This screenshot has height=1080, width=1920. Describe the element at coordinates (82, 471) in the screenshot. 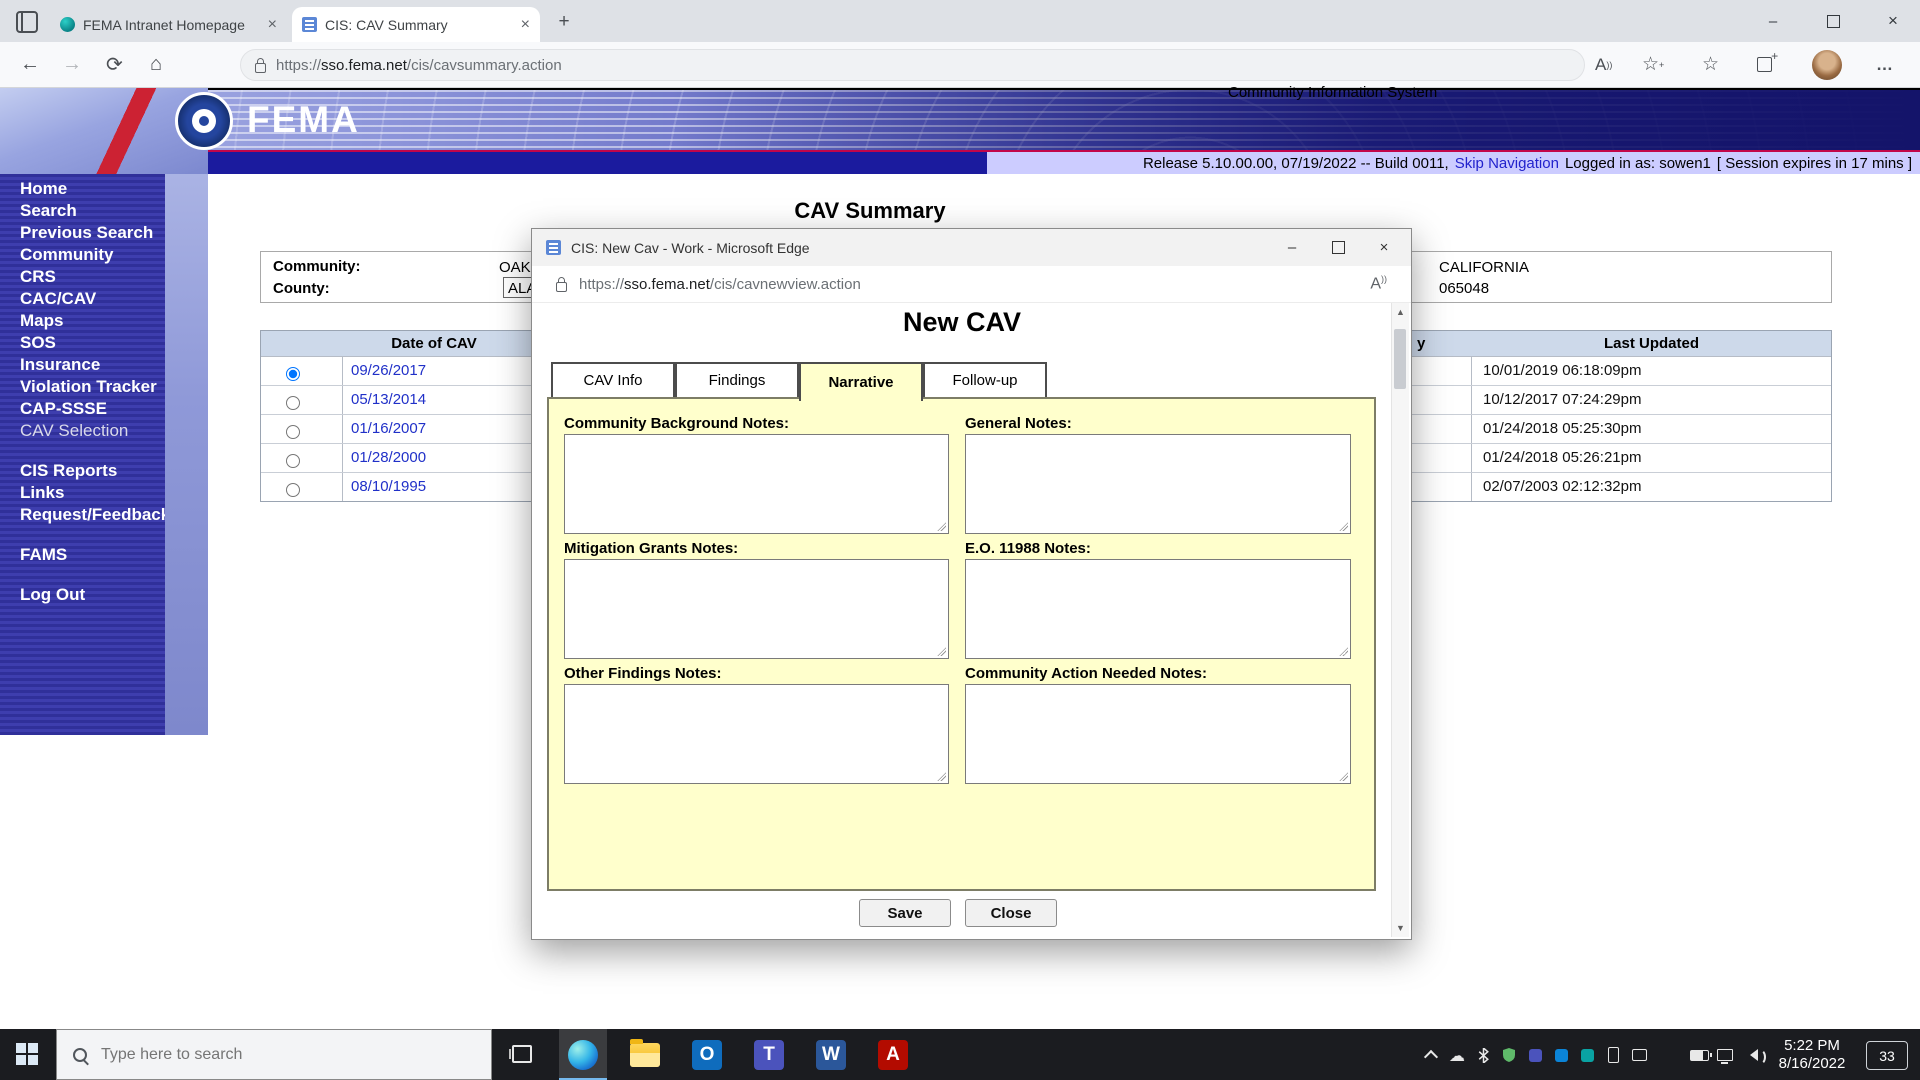

I see `sidebar-item-cis-reports: CIS Reports` at that location.